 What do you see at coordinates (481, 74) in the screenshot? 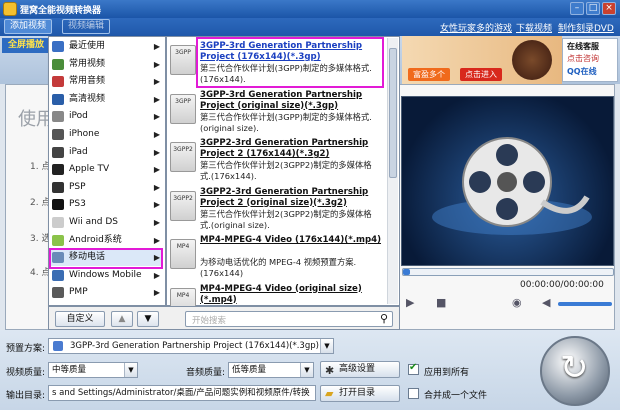
I see `ad-button-2: 点击进入` at bounding box center [481, 74].